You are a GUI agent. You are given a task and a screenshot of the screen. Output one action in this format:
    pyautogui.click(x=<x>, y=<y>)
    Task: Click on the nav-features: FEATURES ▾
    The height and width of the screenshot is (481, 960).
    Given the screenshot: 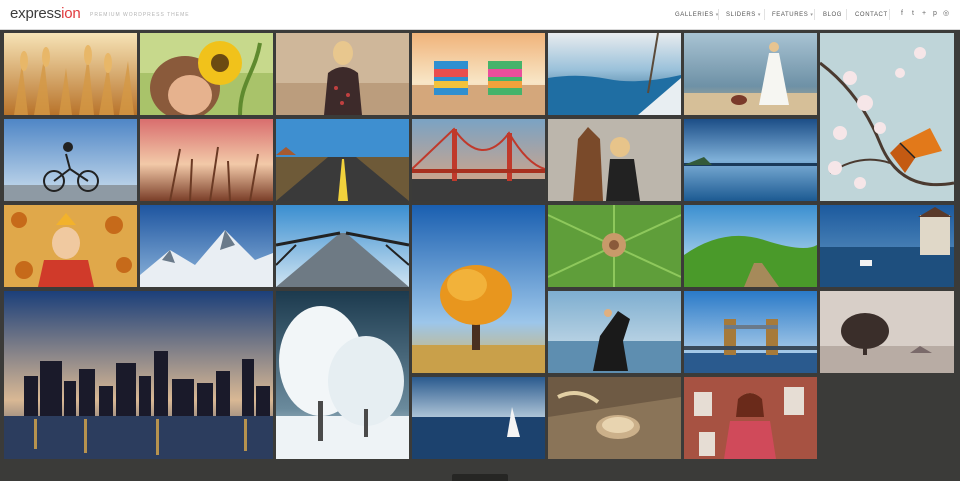 What is the action you would take?
    pyautogui.click(x=792, y=15)
    